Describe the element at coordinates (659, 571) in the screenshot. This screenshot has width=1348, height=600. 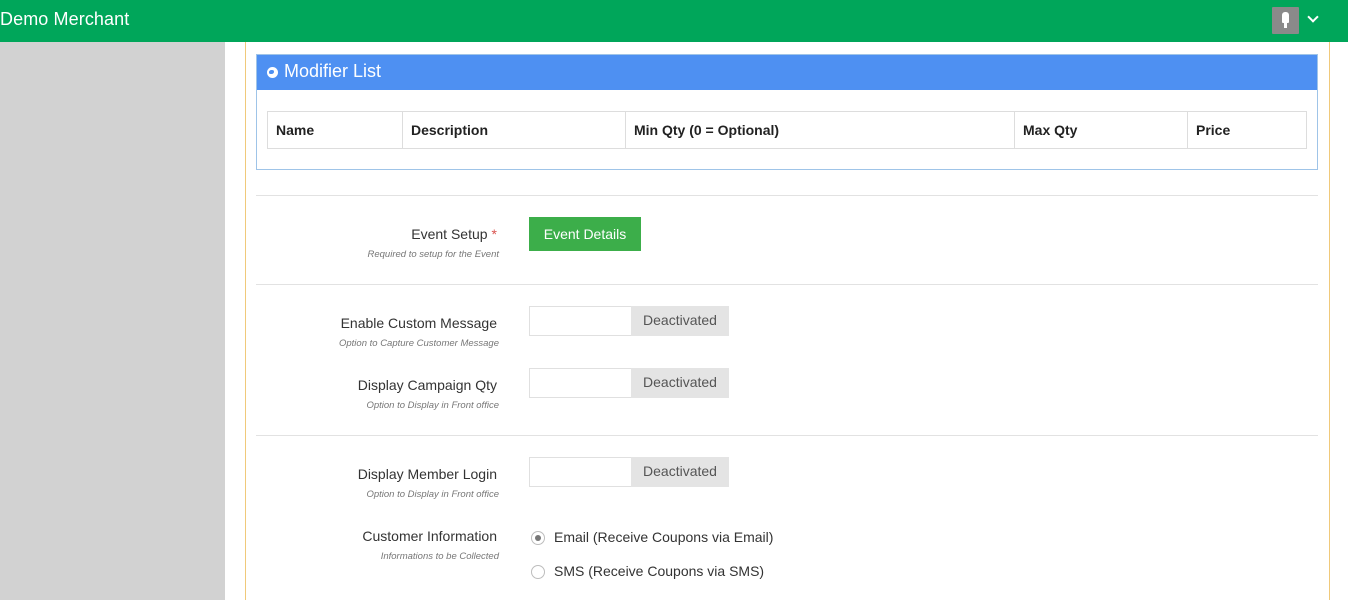
I see `sms-radio-label: SMS (Receive Coupons via SMS)` at that location.